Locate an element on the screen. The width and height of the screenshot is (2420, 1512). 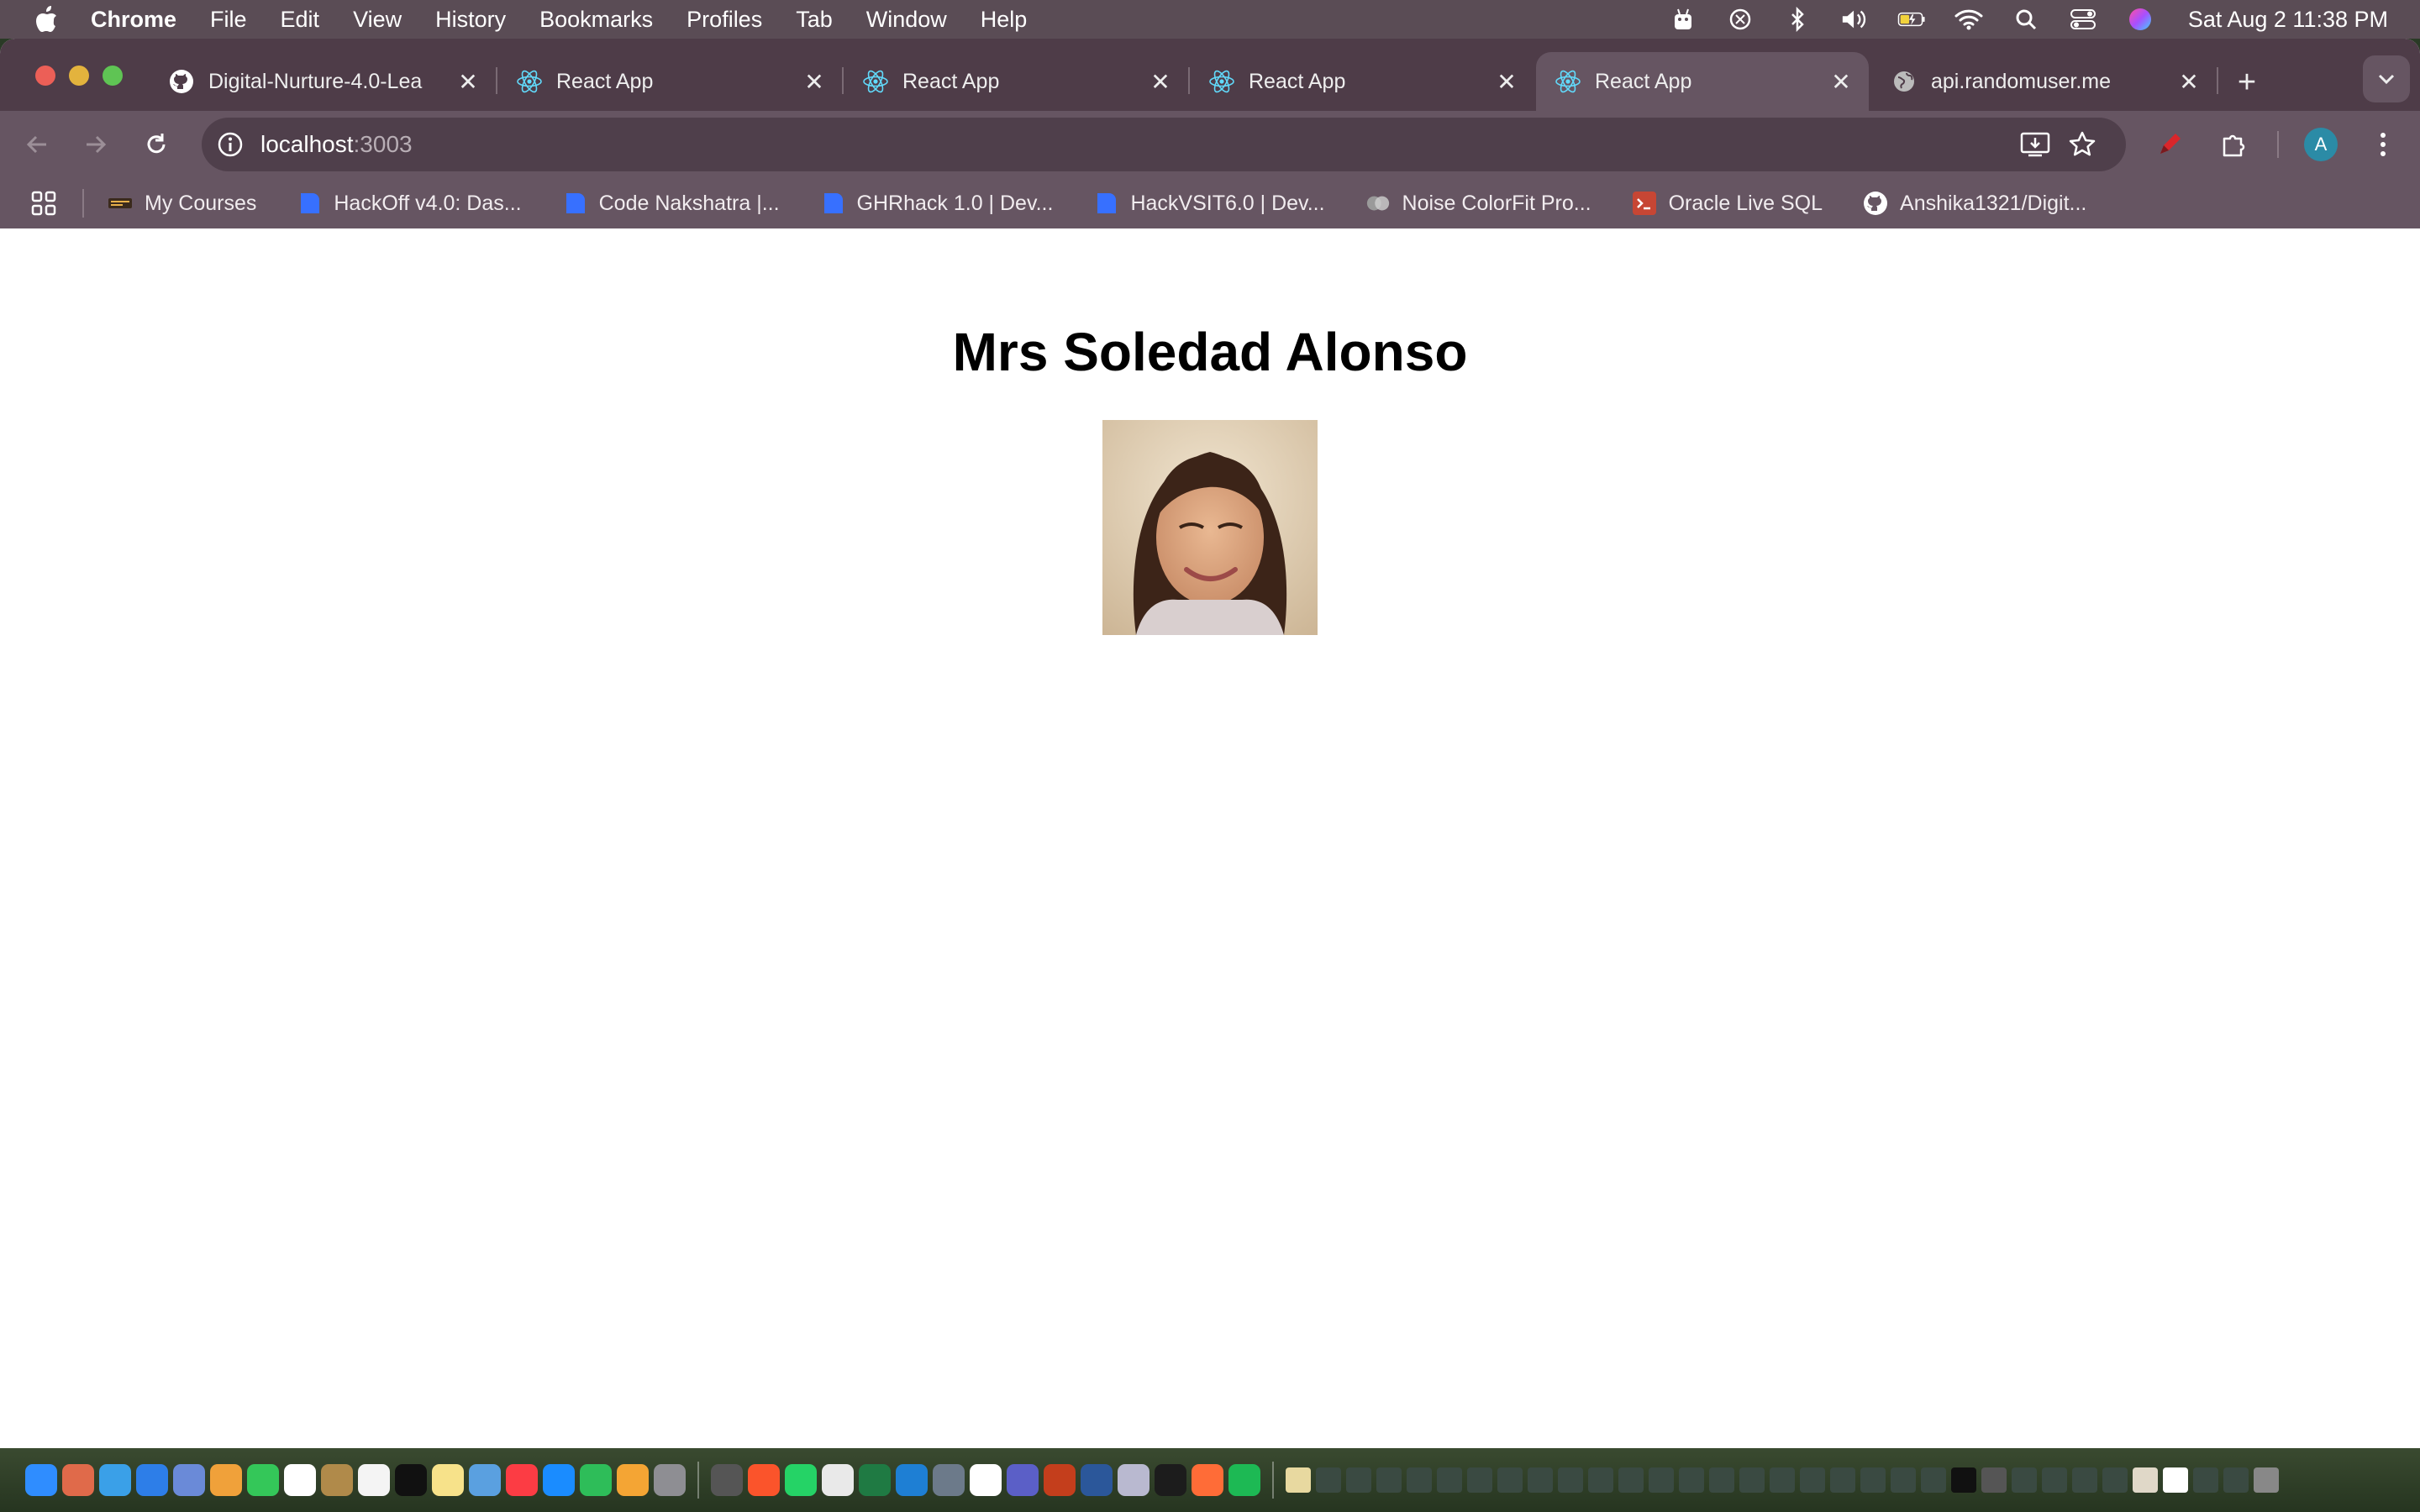
chatgpt-icon is located at coordinates (1740, 19).